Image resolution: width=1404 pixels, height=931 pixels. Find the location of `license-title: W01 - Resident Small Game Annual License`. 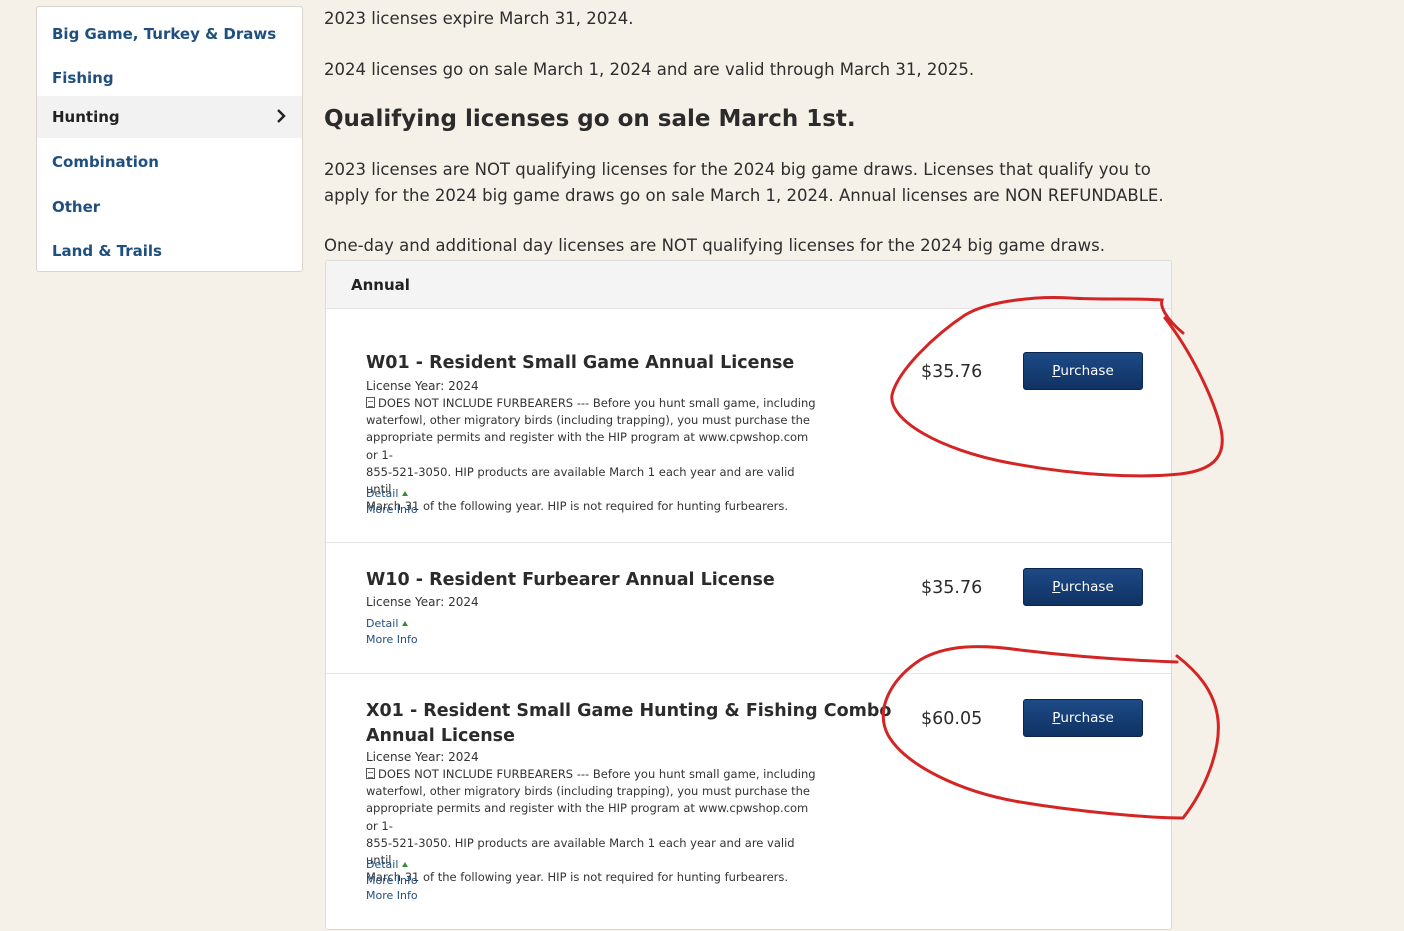

license-title: W01 - Resident Small Game Annual License is located at coordinates (580, 363).